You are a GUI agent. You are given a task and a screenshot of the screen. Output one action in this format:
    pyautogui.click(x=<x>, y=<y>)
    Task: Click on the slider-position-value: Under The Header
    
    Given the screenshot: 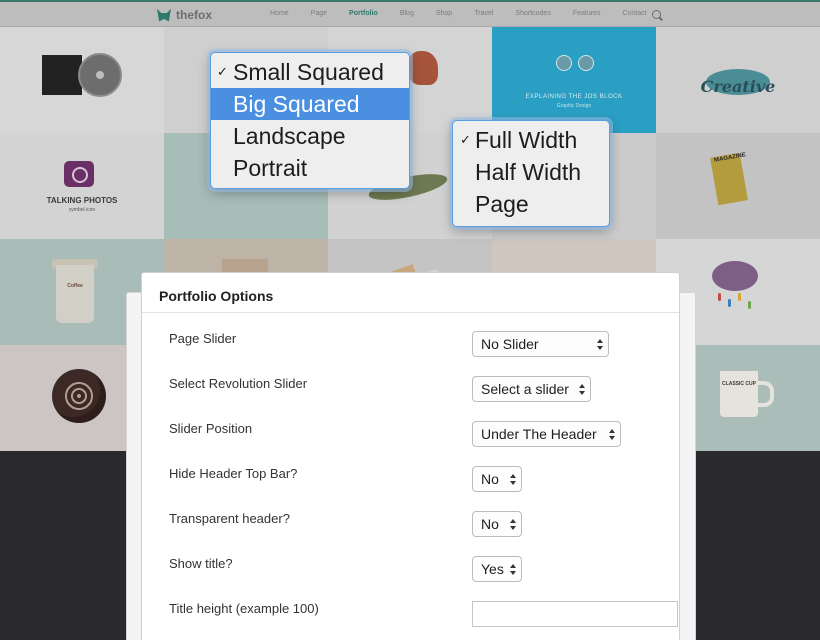 What is the action you would take?
    pyautogui.click(x=539, y=434)
    